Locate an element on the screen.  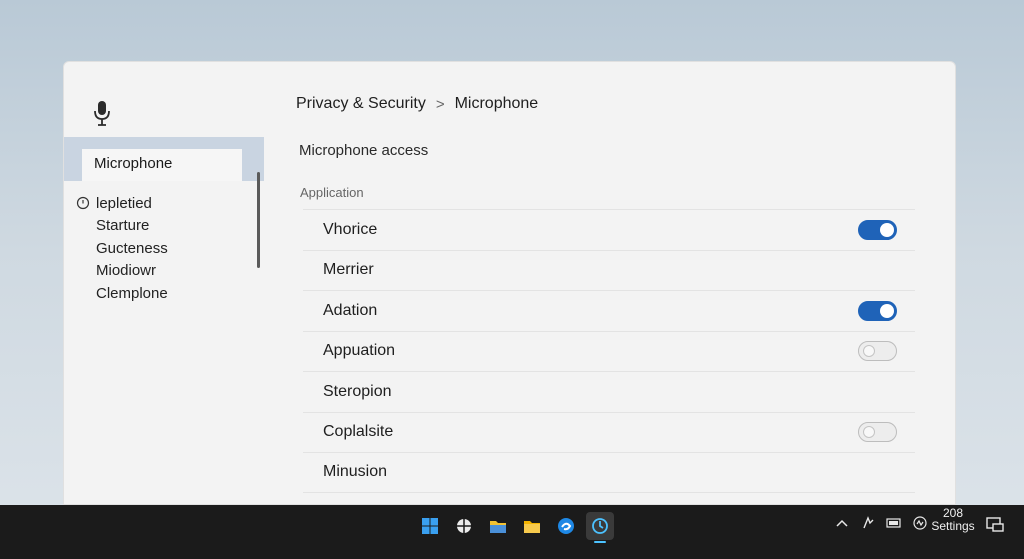
list-item: Coplalsite is located at coordinates (609, 432).